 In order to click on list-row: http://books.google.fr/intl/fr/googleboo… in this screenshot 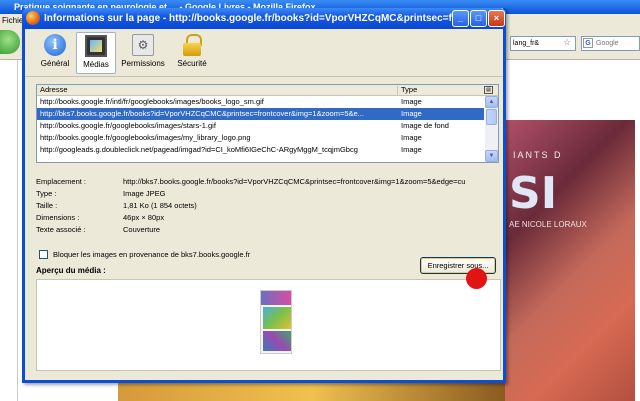, I will do `click(260, 102)`.